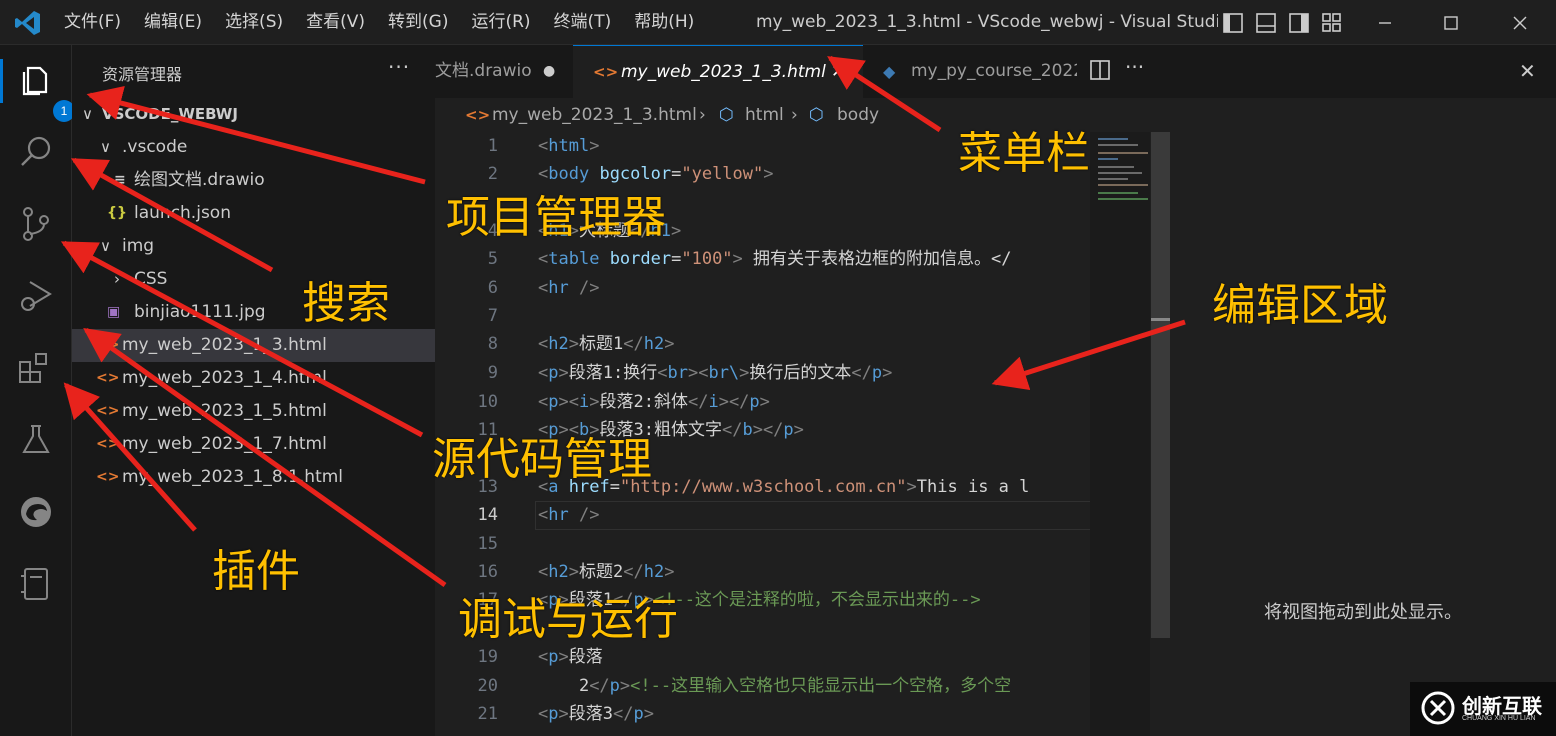 This screenshot has width=1556, height=736. I want to click on code-line: 8 <h2>标题1</h2>, so click(765, 344).